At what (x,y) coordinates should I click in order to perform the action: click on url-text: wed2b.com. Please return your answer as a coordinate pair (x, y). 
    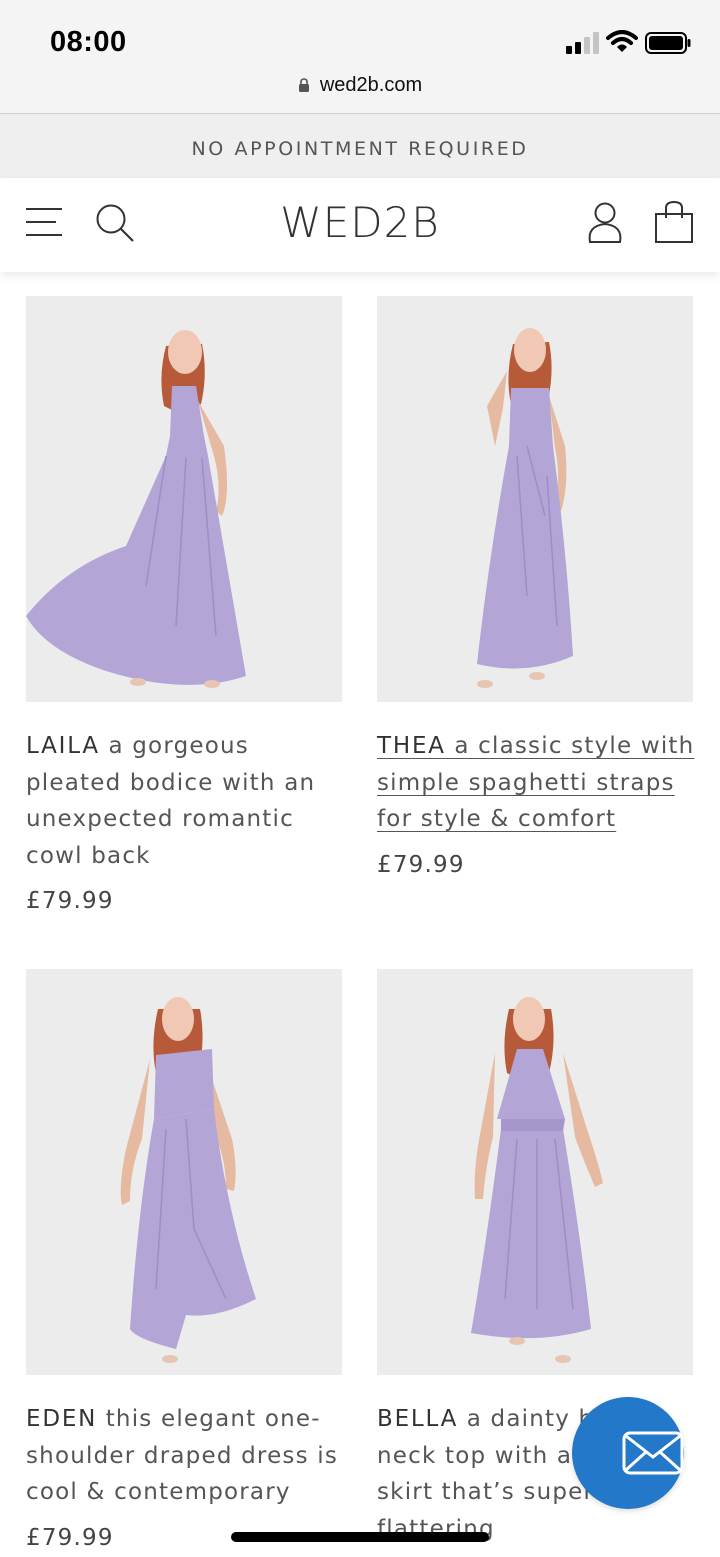
    Looking at the image, I should click on (371, 85).